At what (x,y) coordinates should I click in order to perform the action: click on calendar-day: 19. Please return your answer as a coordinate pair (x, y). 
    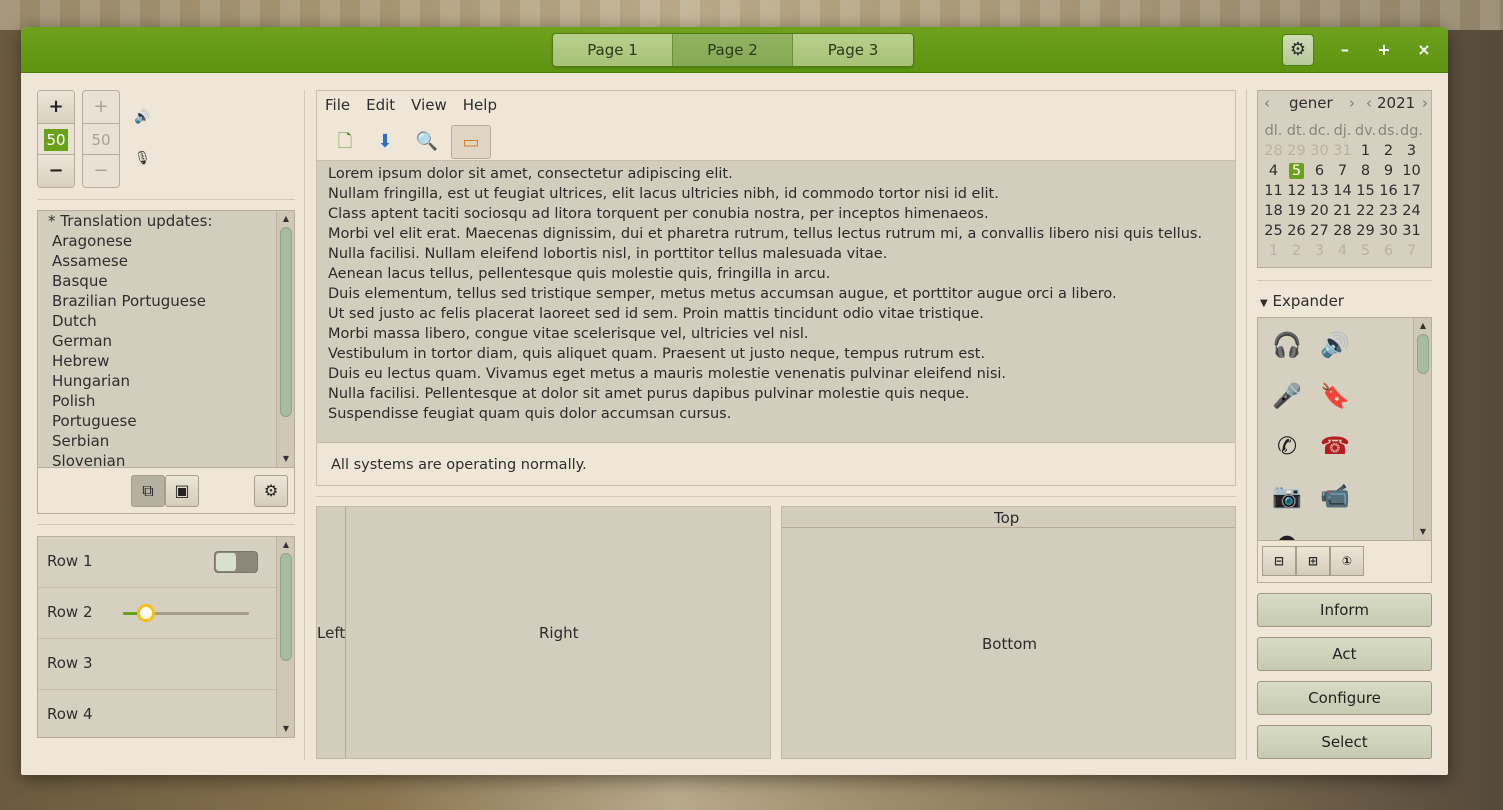
    Looking at the image, I should click on (1296, 211).